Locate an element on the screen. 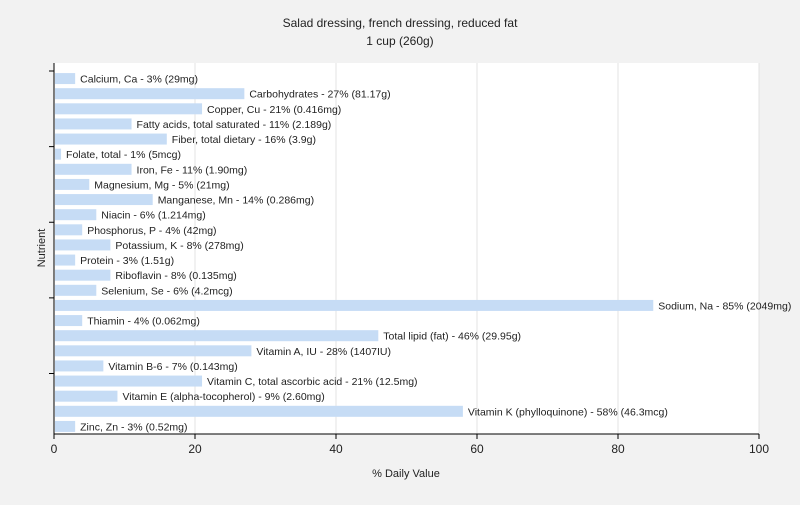 Image resolution: width=800 pixels, height=505 pixels. bar-label: Phosphorus, P - 4% (42mg) is located at coordinates (151, 231).